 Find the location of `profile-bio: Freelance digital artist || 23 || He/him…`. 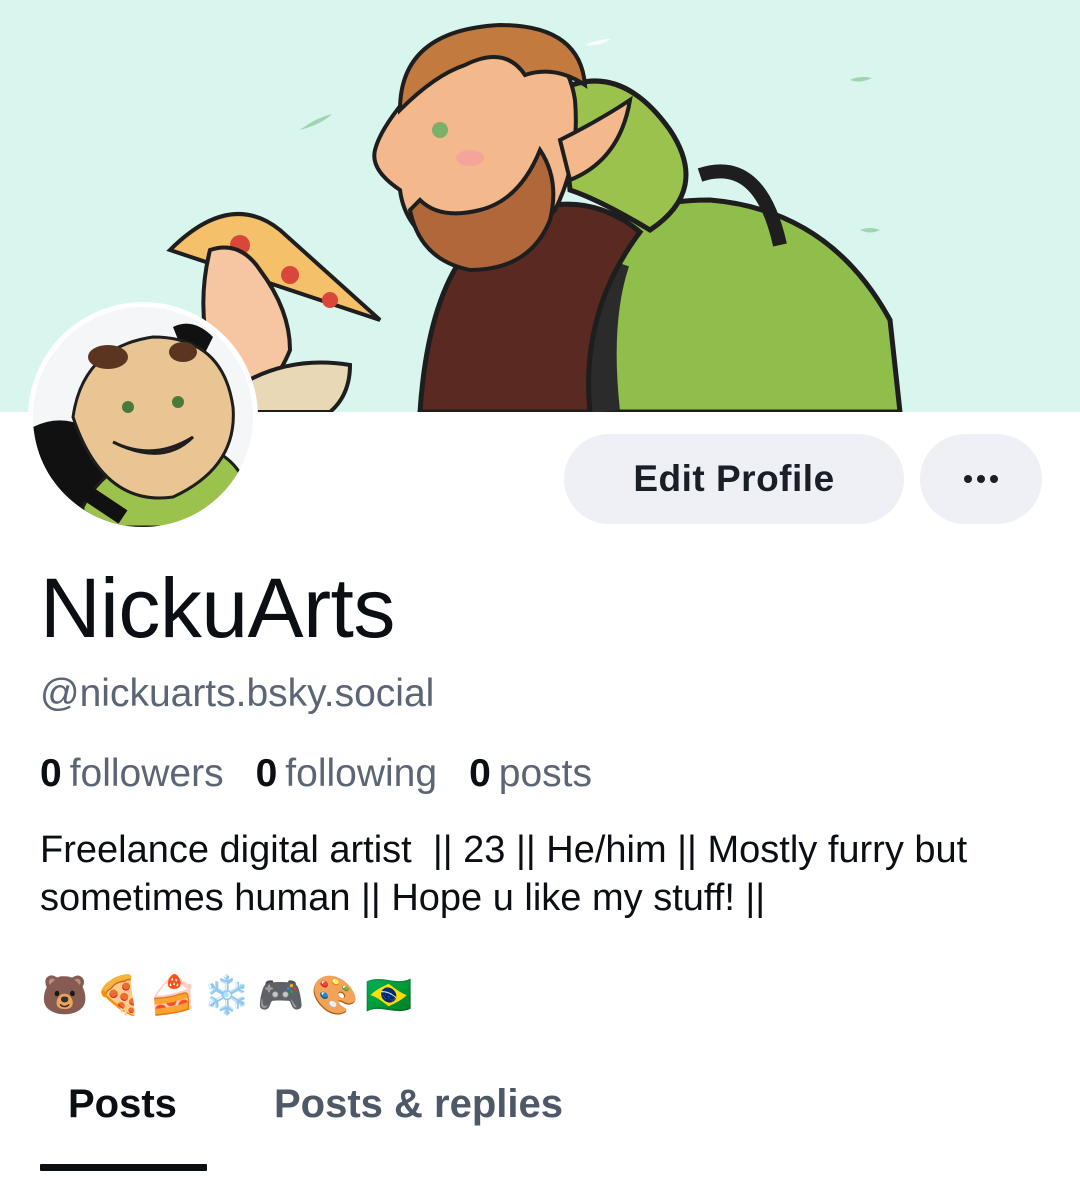

profile-bio: Freelance digital artist || 23 || He/him… is located at coordinates (509, 874).